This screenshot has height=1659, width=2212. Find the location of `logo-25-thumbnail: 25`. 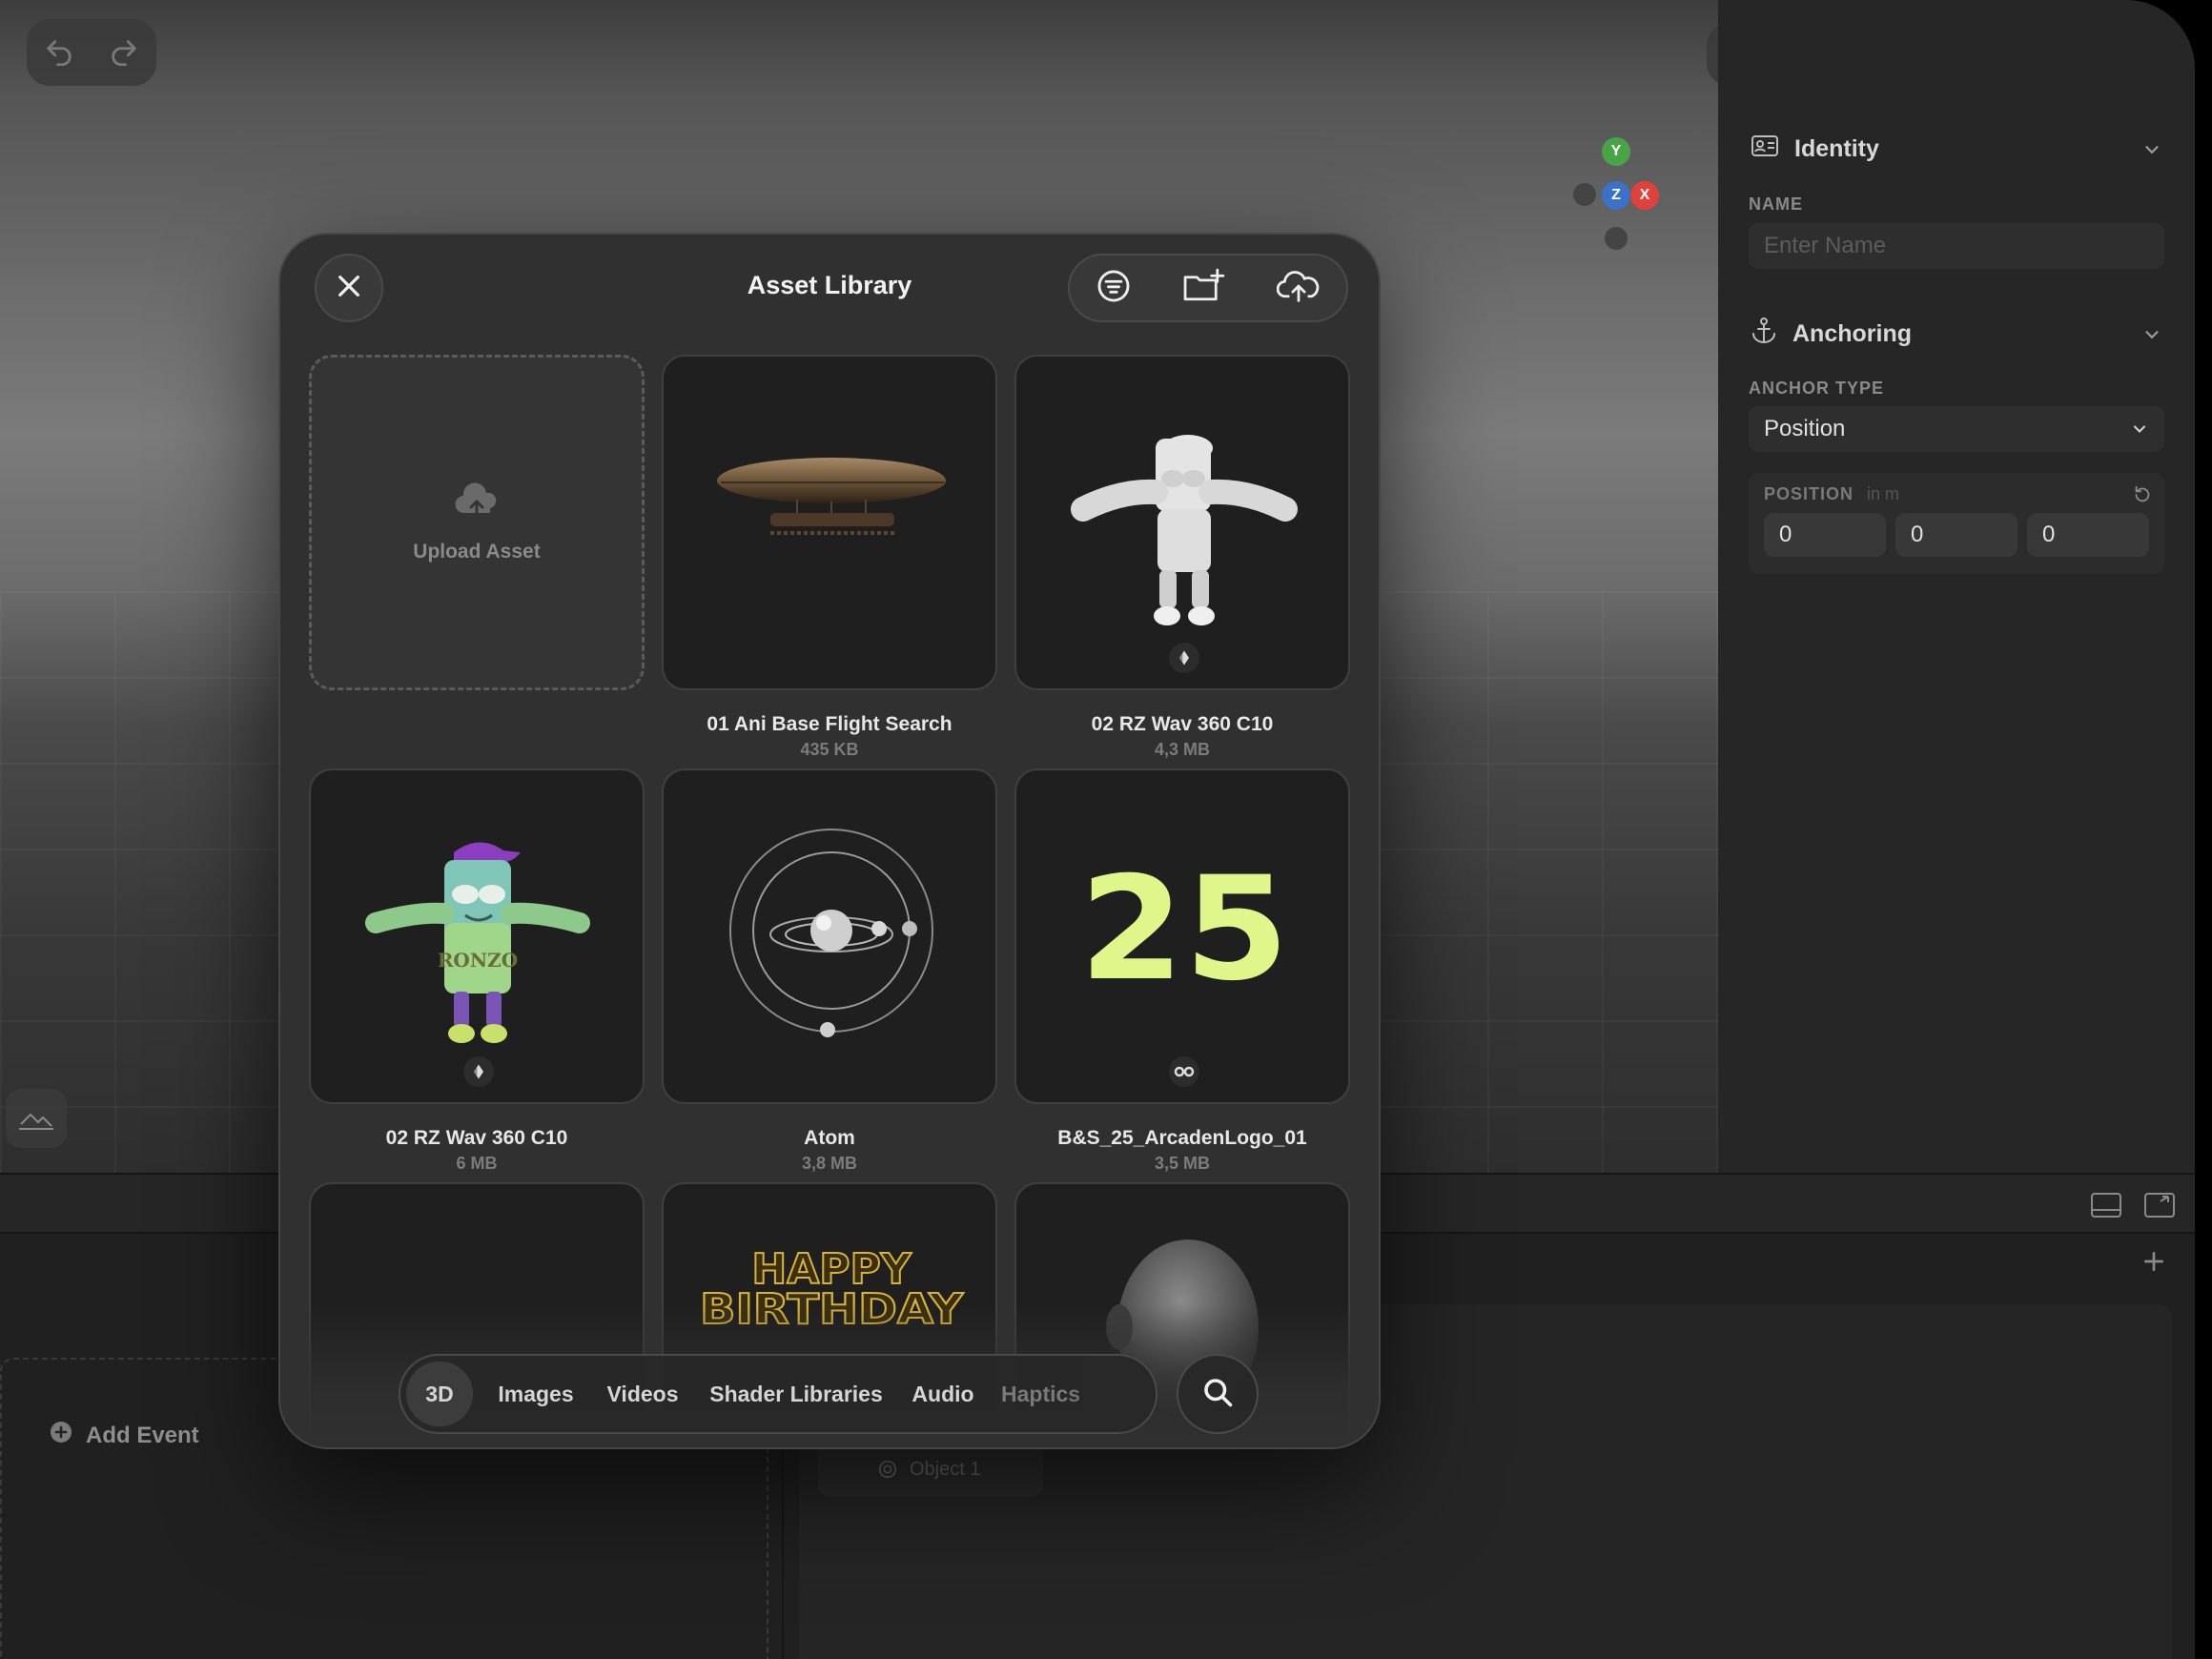

logo-25-thumbnail: 25 is located at coordinates (1184, 930).